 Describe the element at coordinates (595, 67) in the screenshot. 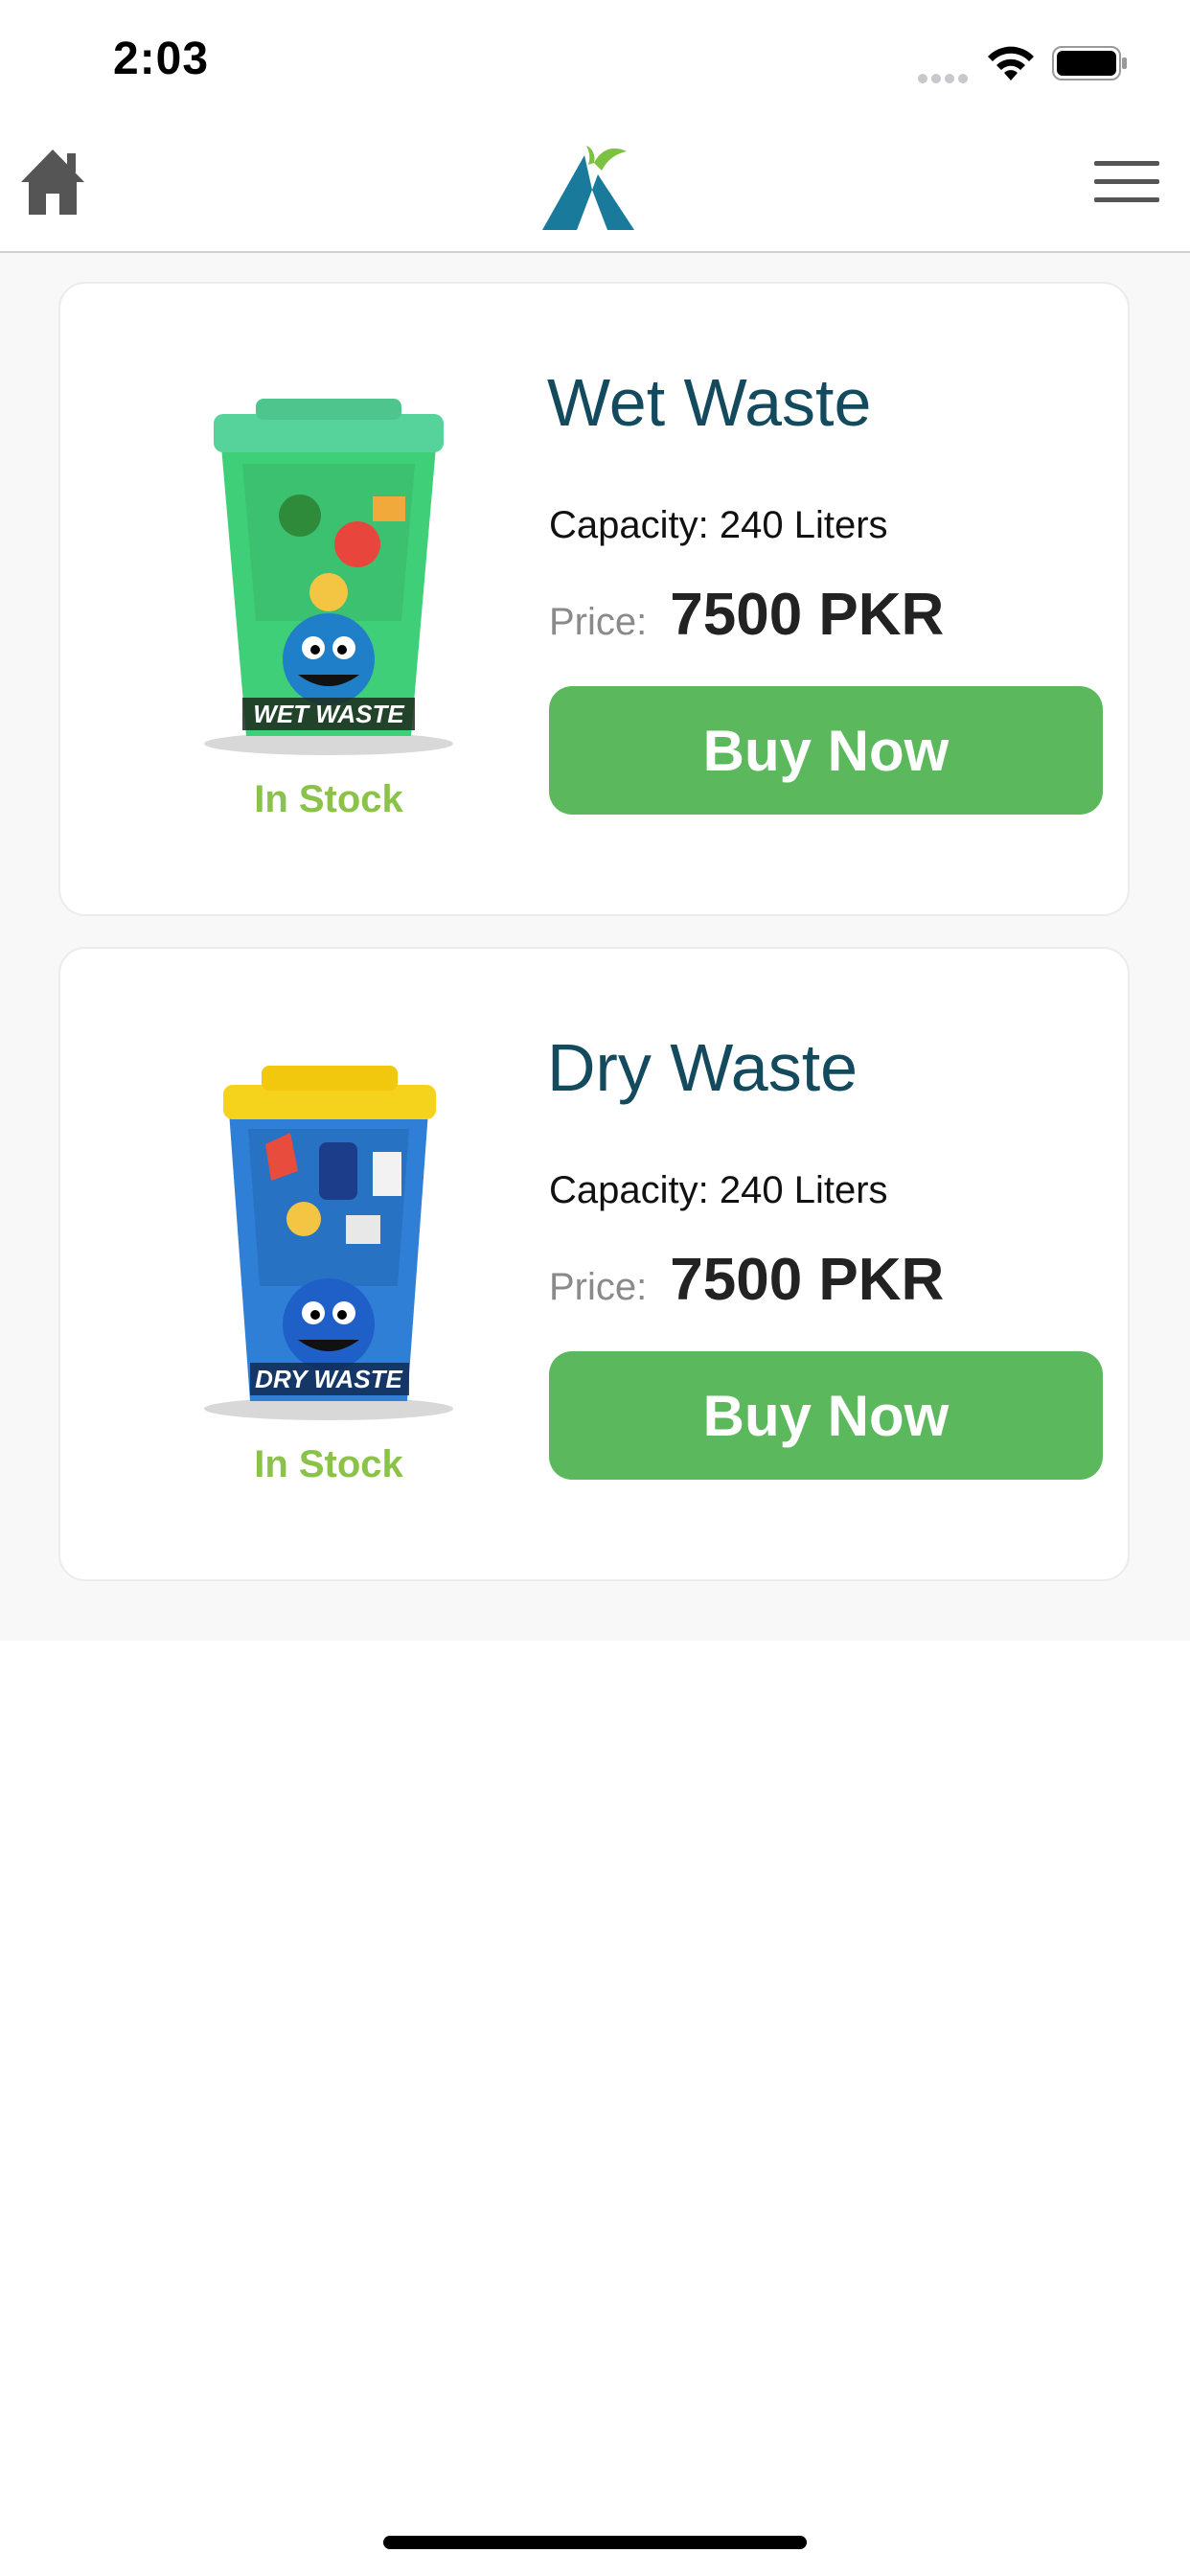

I see `status-bar: 2:03` at that location.